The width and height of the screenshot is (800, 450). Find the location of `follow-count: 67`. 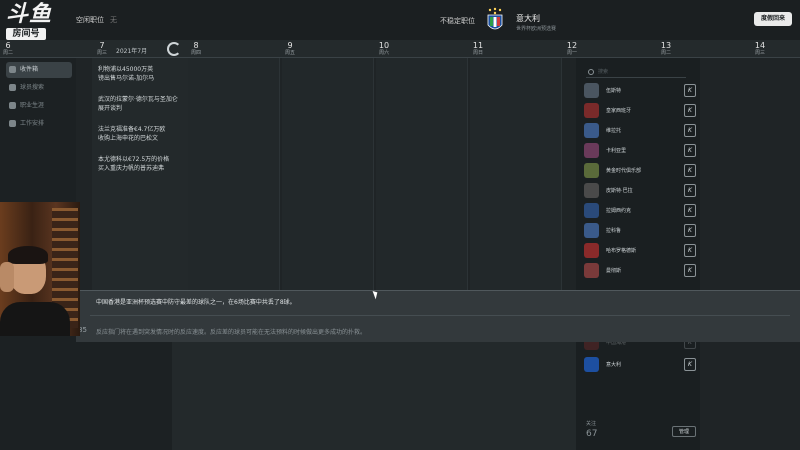

follow-count: 67 is located at coordinates (592, 434).